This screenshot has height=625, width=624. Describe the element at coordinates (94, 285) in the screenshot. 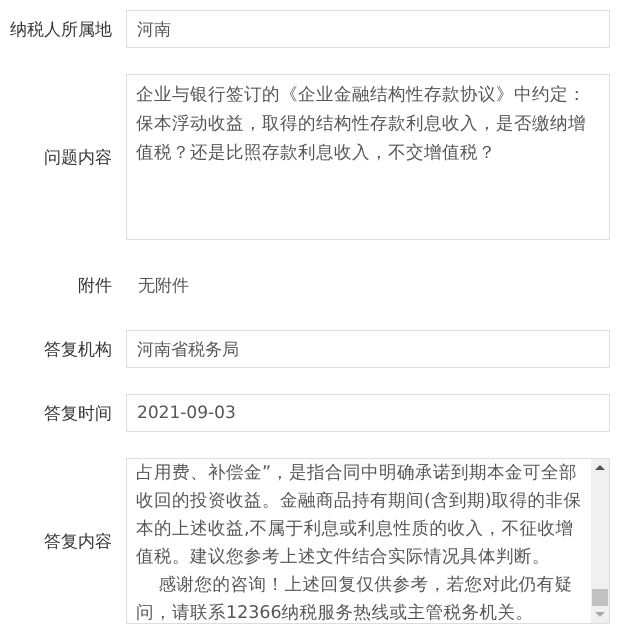

I see `field-label: 附件` at that location.